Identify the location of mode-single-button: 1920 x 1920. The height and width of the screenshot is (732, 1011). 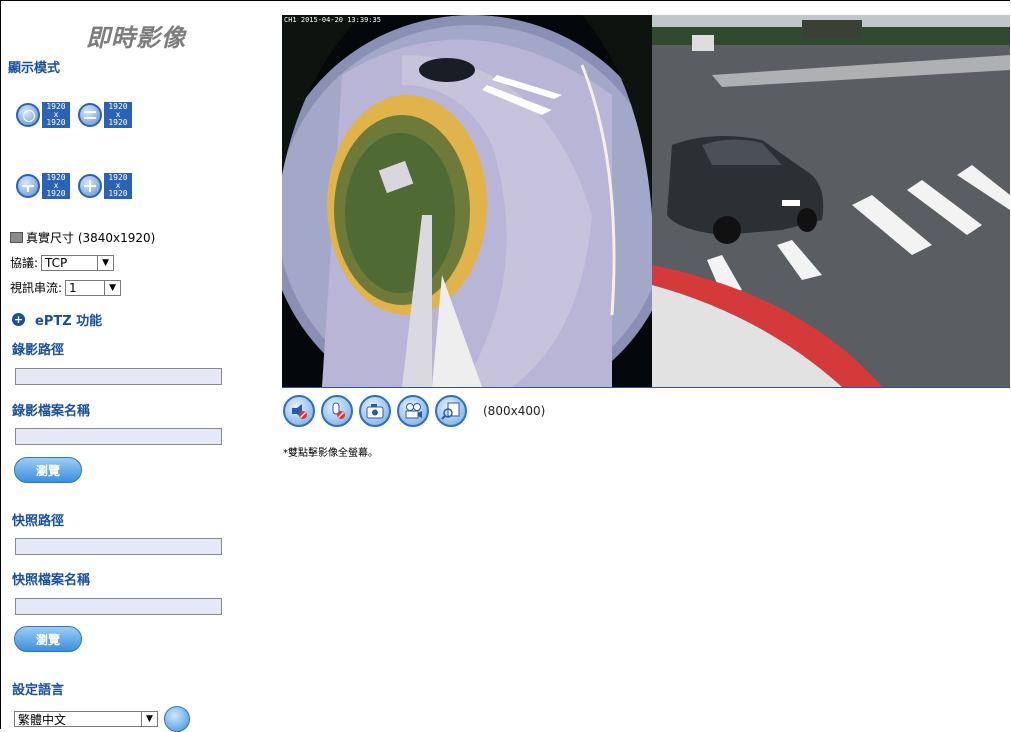
(43, 115).